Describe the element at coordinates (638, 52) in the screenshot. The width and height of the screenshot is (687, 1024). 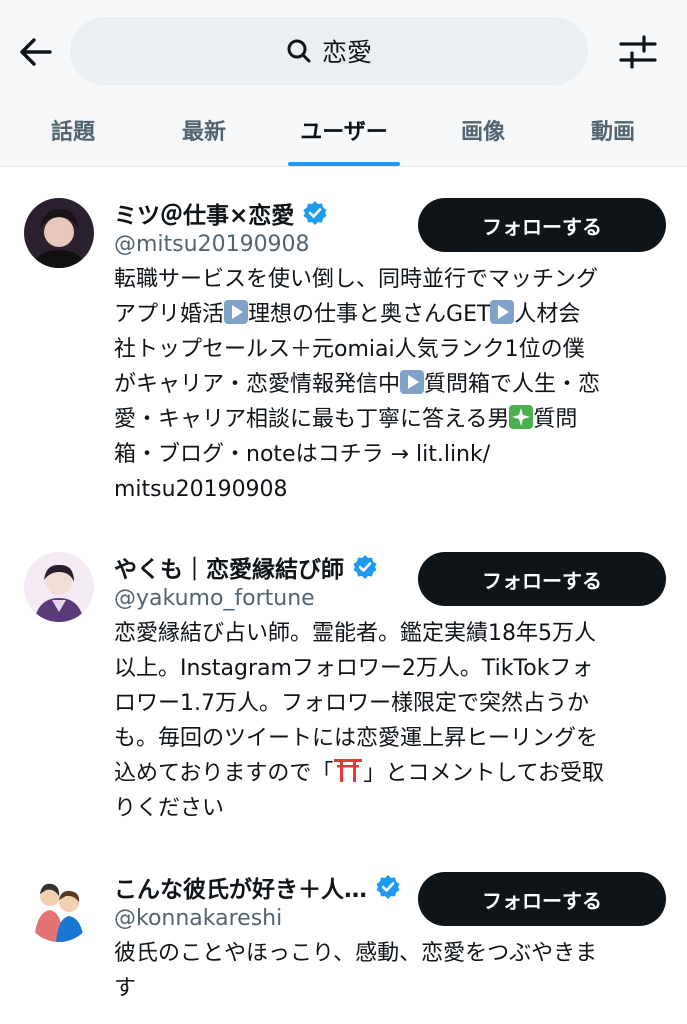
I see `filter-sliders-icon` at that location.